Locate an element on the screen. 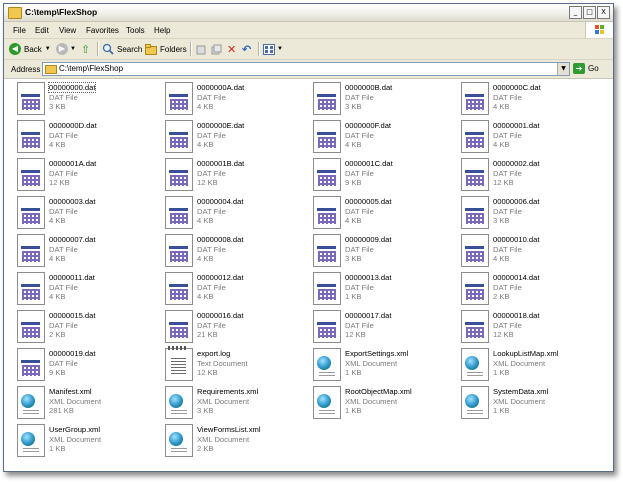 This screenshot has height=484, width=623. file-item: 00000010.dat DAT File 4 KB is located at coordinates (533, 251).